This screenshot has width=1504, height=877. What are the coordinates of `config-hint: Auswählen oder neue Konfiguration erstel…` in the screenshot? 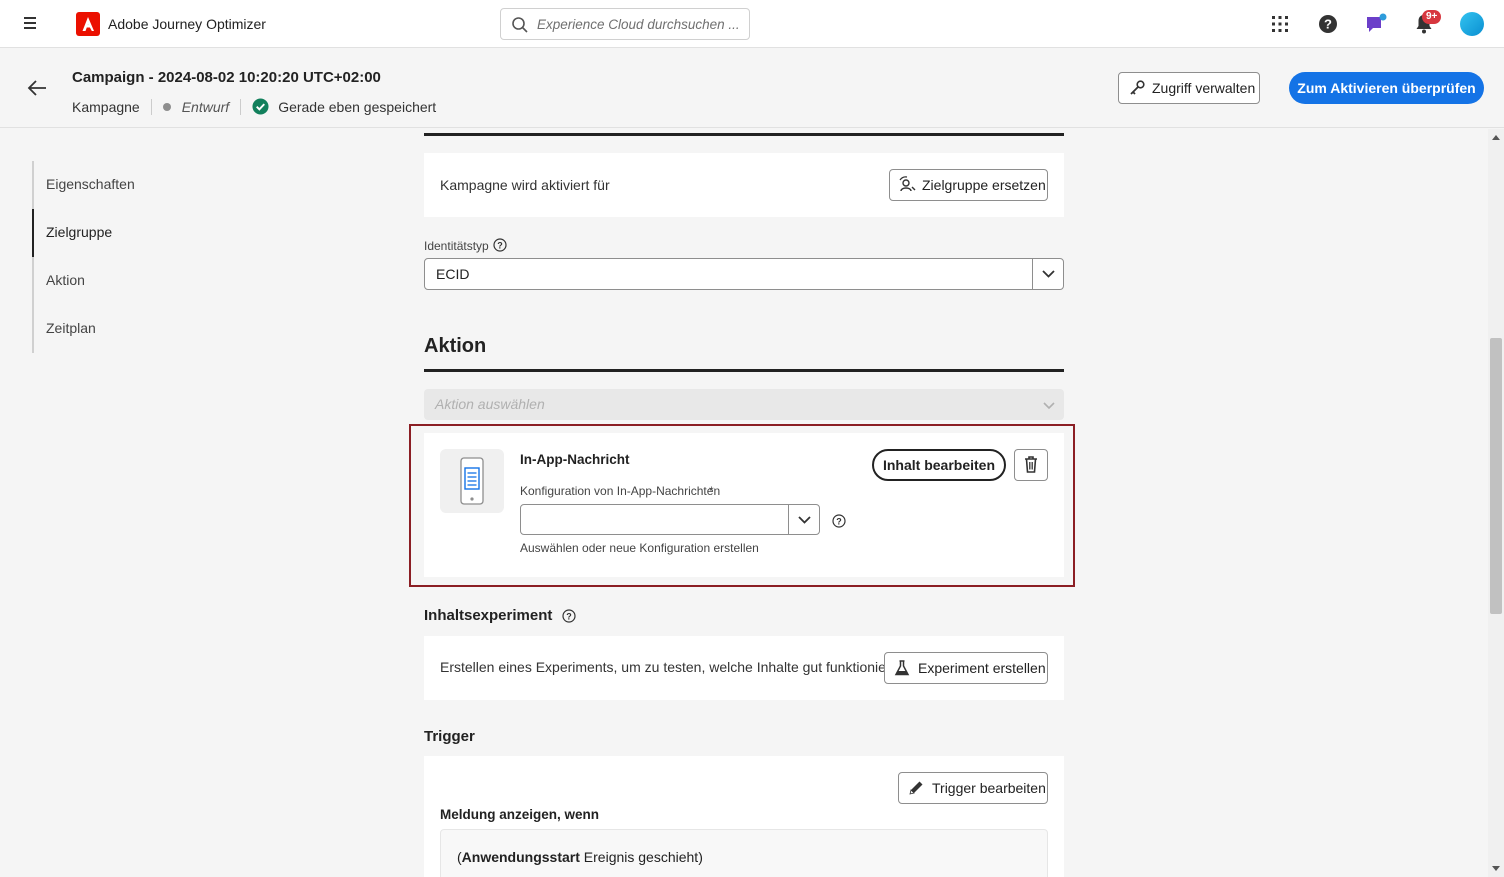 It's located at (639, 548).